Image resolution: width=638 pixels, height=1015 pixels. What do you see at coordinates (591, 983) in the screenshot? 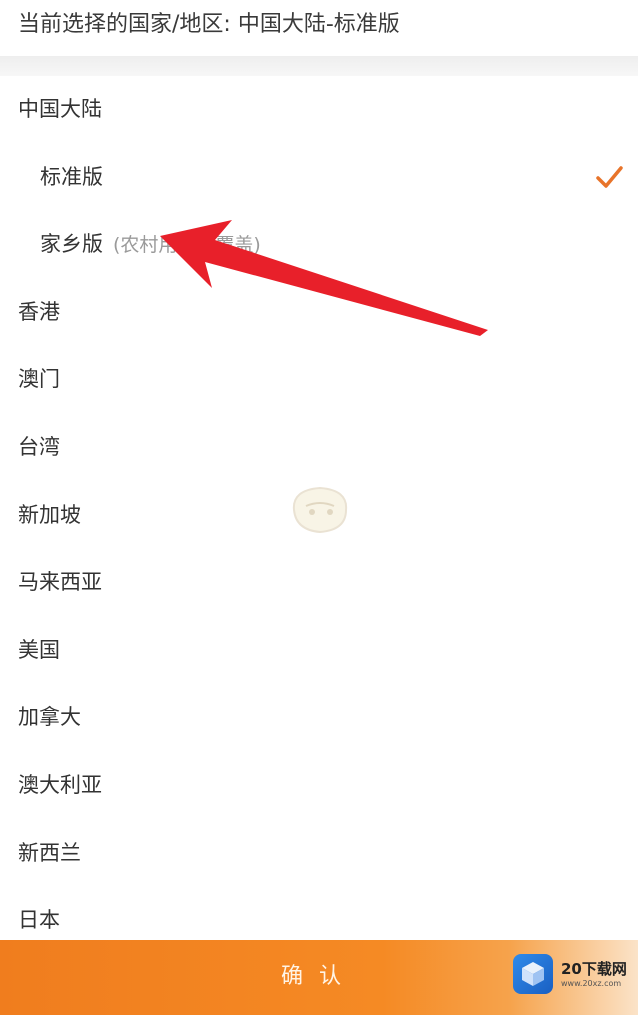
I see `watermark-site: www.20xz.com` at bounding box center [591, 983].